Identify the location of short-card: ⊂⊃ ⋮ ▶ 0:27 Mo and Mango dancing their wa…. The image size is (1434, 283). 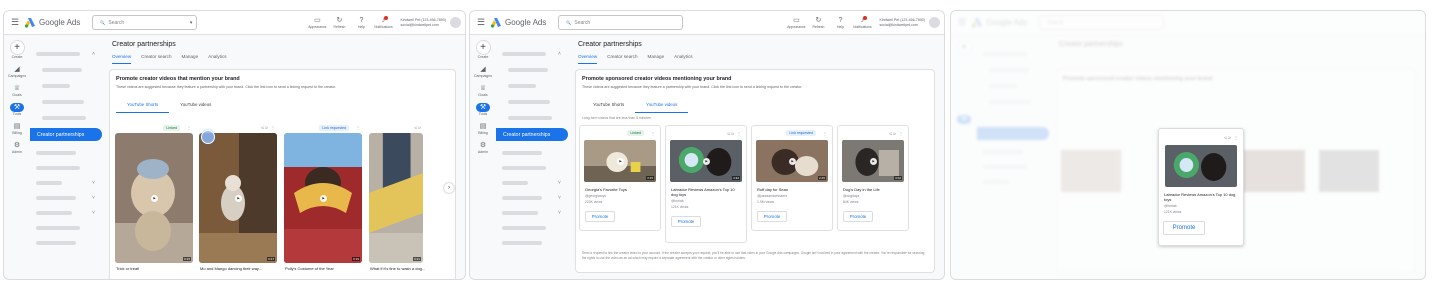
(238, 197).